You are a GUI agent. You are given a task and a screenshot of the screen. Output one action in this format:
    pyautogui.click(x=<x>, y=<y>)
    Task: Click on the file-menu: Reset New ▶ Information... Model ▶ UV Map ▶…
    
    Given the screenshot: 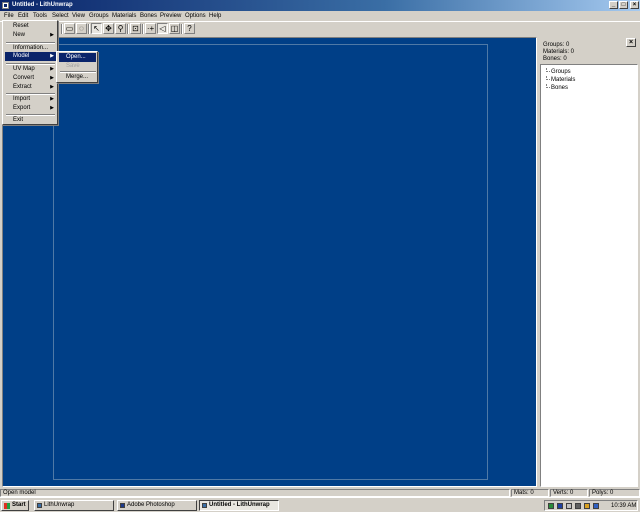 What is the action you would take?
    pyautogui.click(x=30, y=72)
    